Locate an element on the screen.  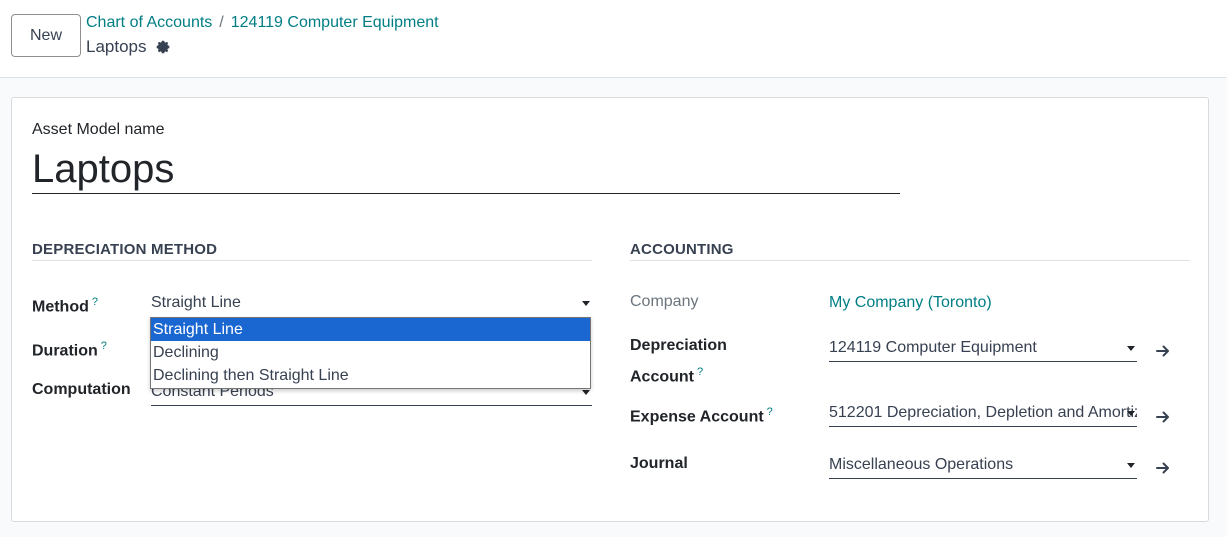
current-record-name: Laptops is located at coordinates (116, 46).